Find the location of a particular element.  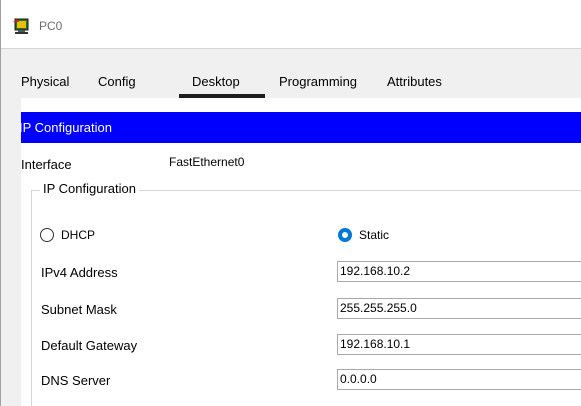

ip-configuration-header: IP Configuration is located at coordinates (300, 127).